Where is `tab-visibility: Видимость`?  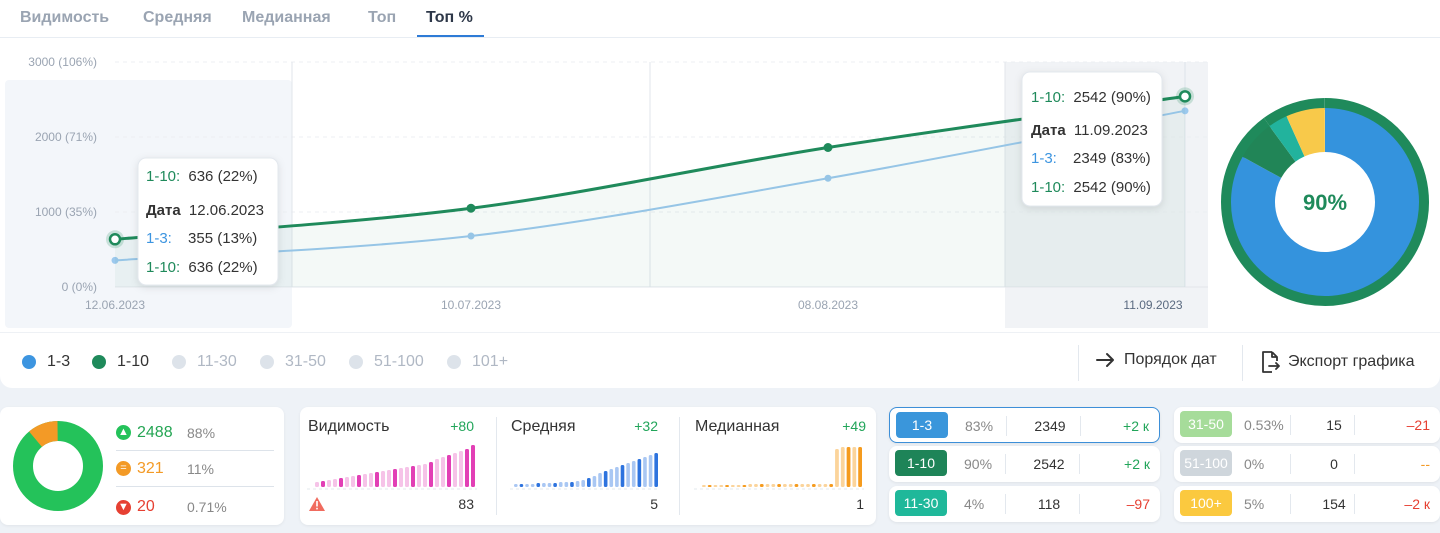
tab-visibility: Видимость is located at coordinates (64, 18).